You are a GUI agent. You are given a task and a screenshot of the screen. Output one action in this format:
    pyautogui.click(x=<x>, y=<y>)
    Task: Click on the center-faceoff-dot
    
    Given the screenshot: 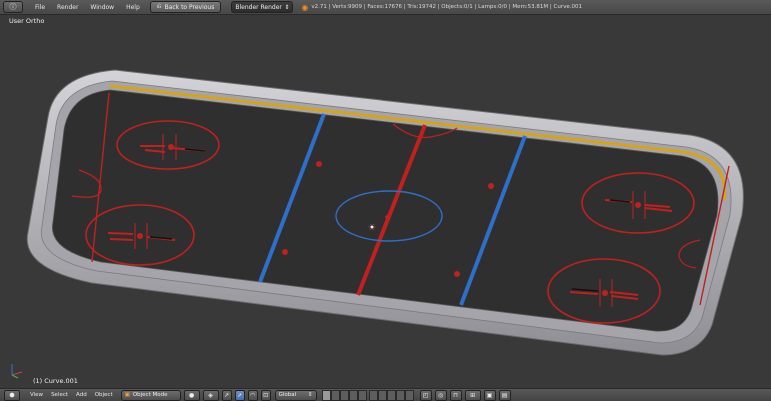 What is the action you would take?
    pyautogui.click(x=387, y=217)
    